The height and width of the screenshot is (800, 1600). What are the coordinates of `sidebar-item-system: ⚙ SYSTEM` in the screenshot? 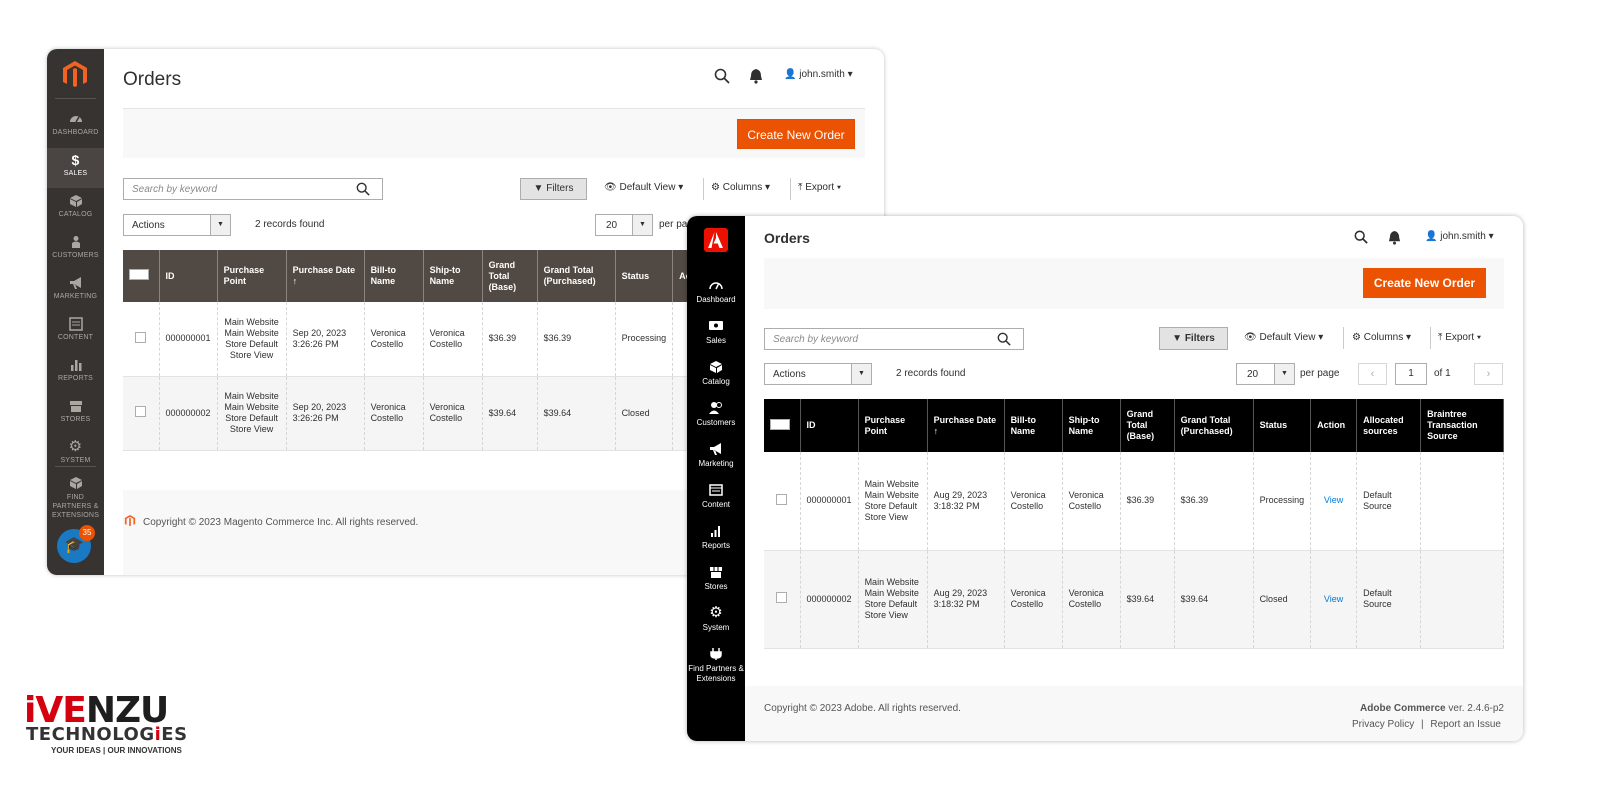 It's located at (75, 455).